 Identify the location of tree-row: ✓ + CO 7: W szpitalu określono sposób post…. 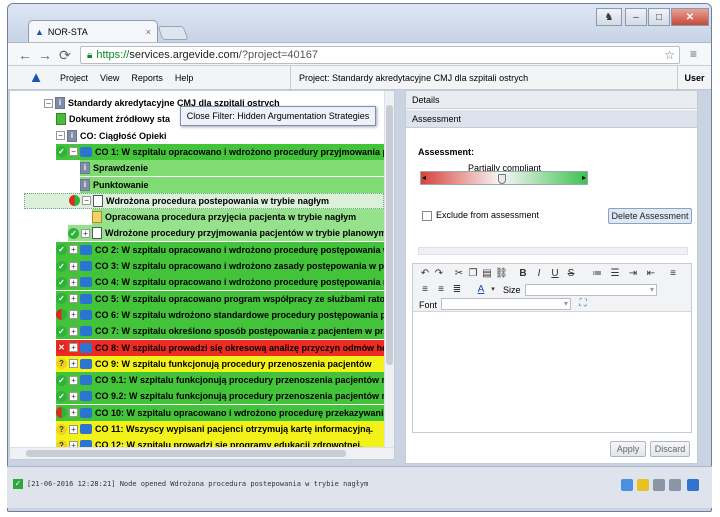
(221, 331).